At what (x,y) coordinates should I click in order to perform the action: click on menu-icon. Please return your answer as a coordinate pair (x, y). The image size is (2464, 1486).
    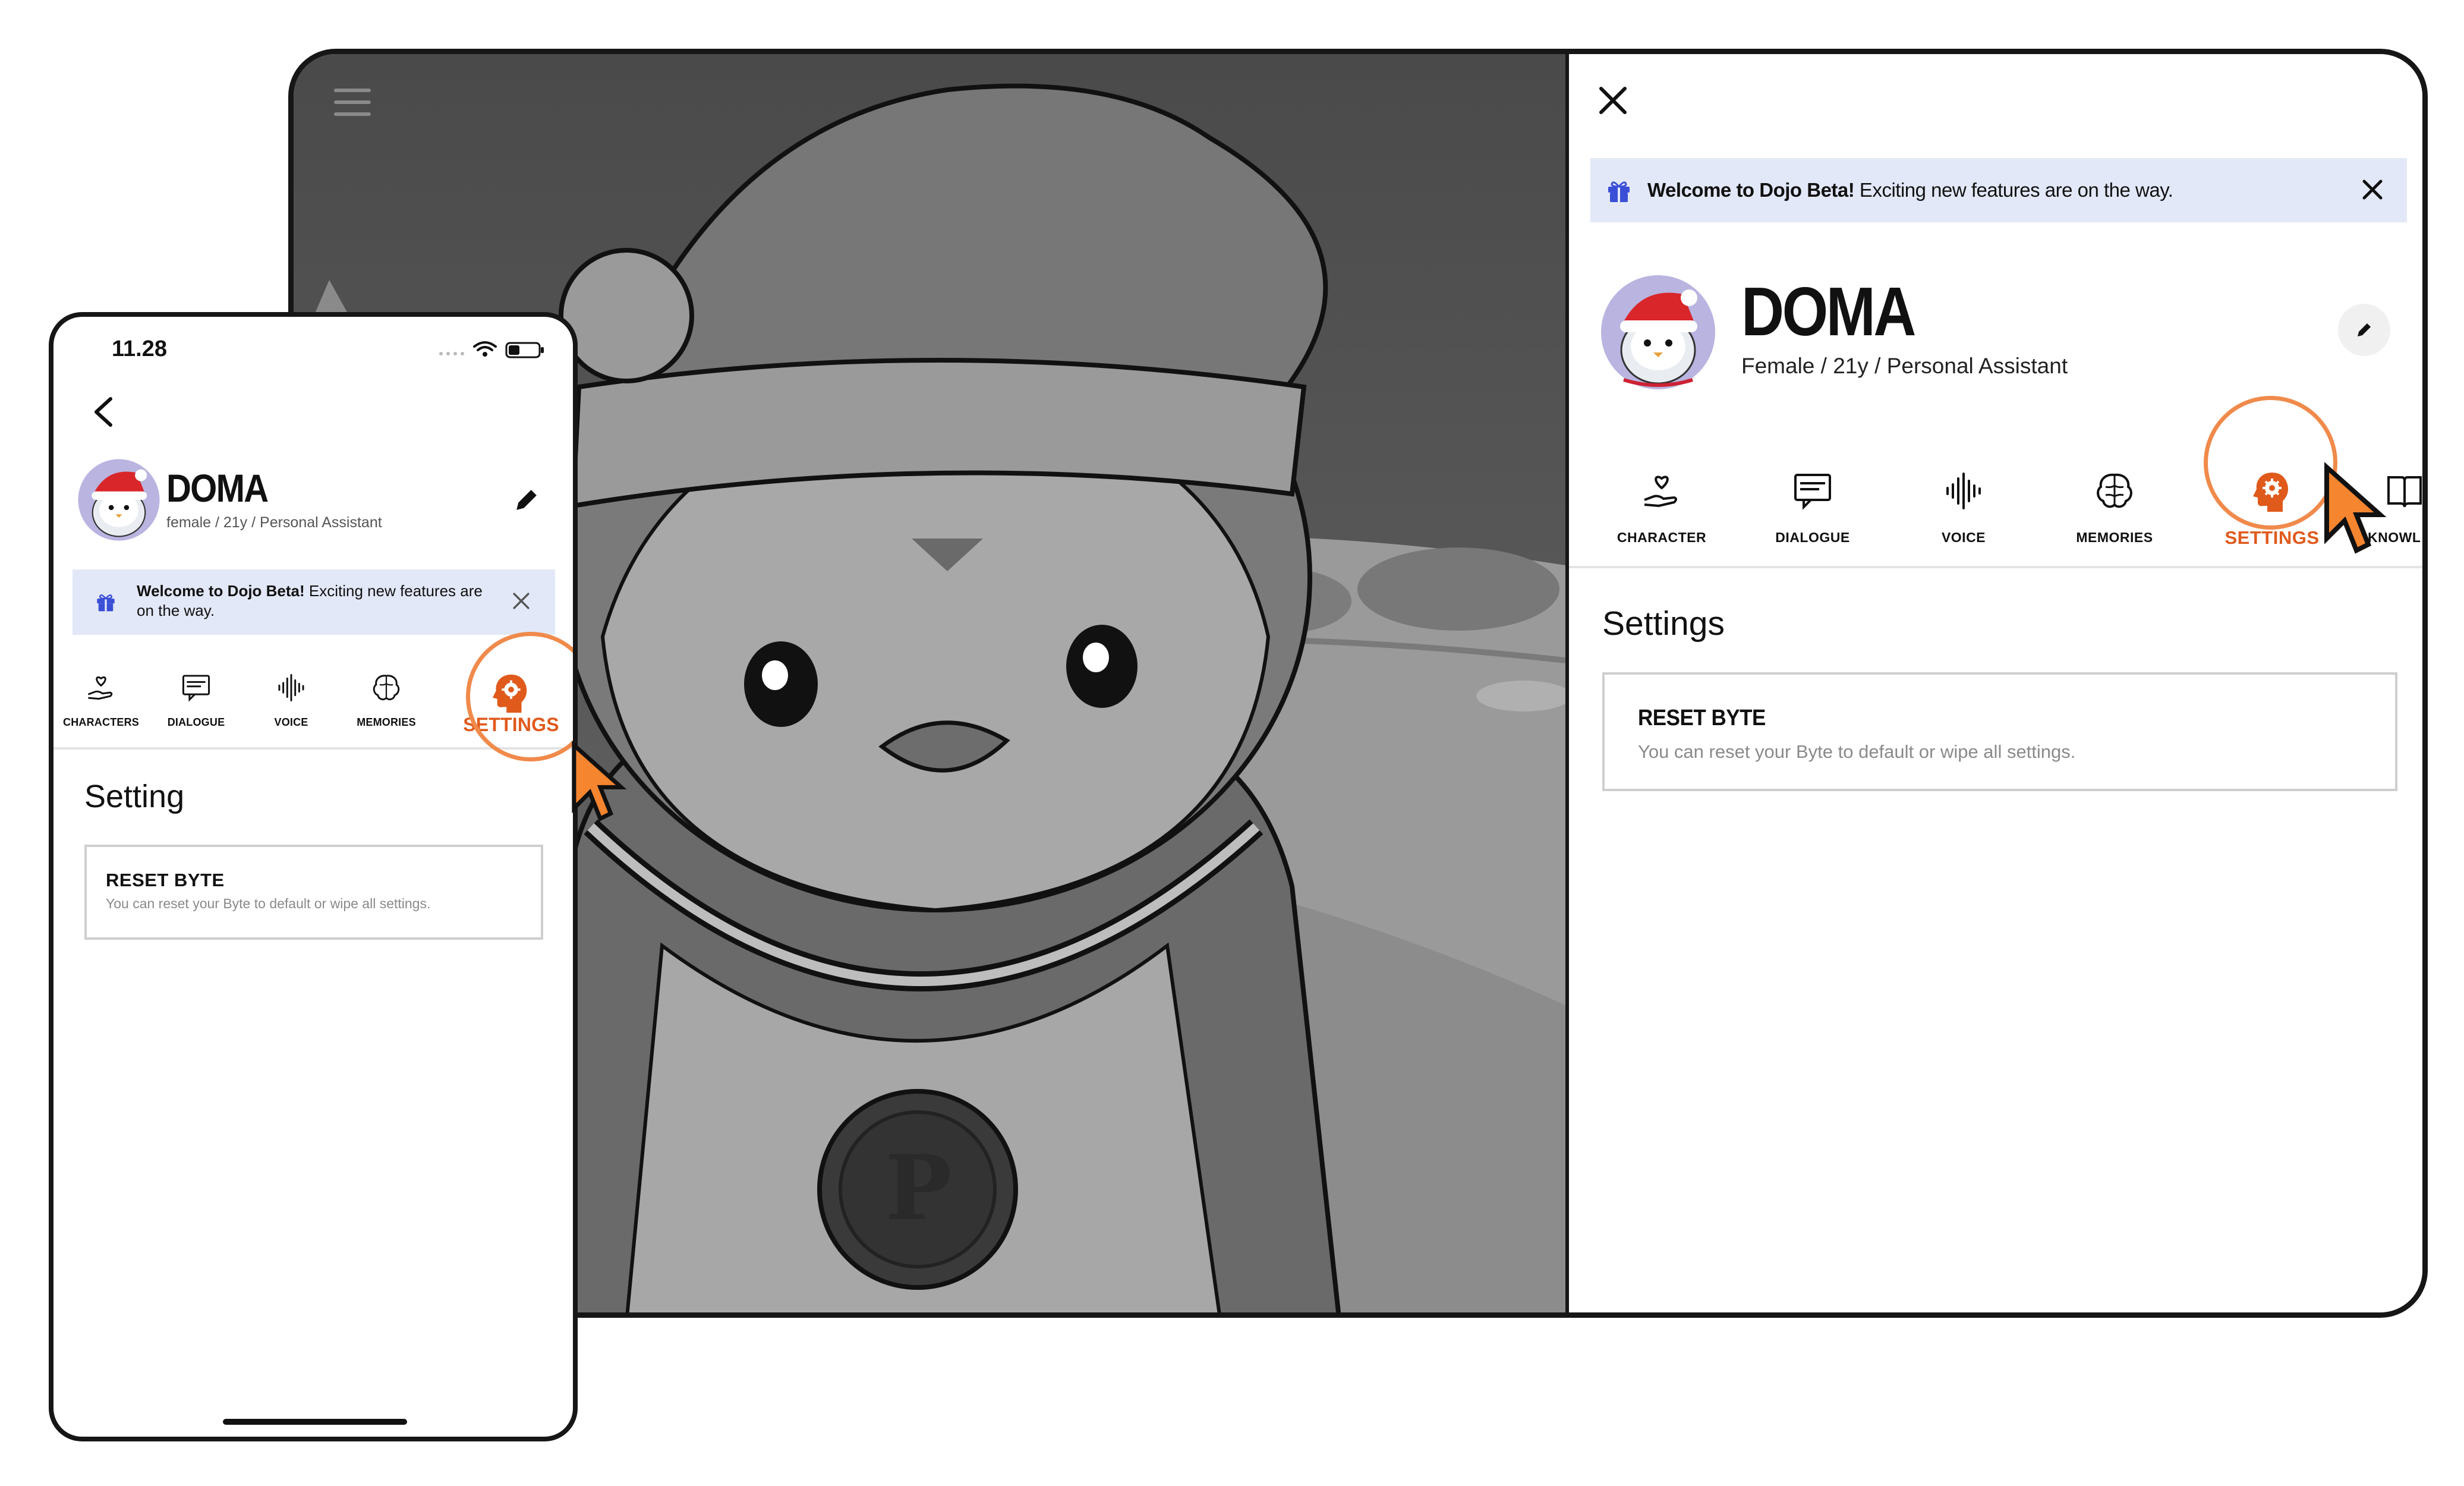
    Looking at the image, I should click on (352, 102).